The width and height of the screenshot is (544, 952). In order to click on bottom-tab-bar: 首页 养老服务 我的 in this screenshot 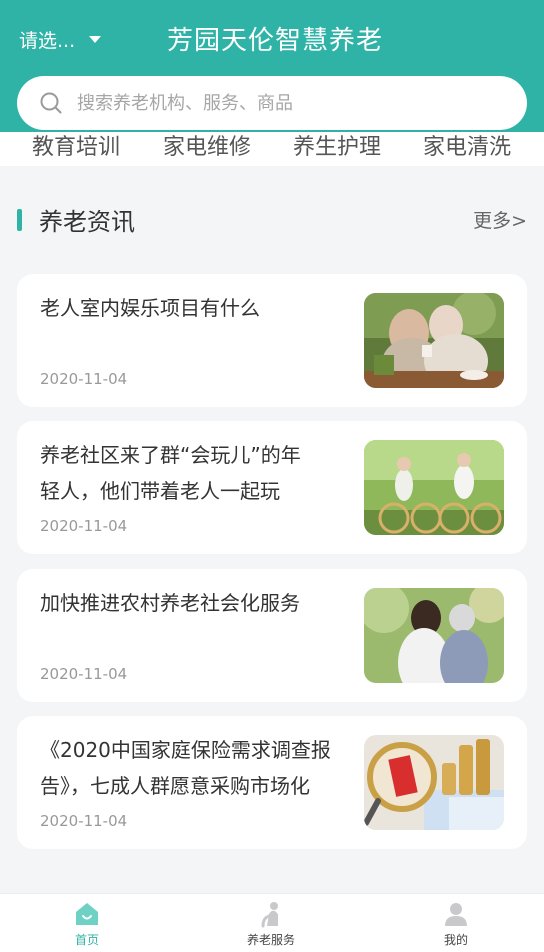, I will do `click(272, 922)`.